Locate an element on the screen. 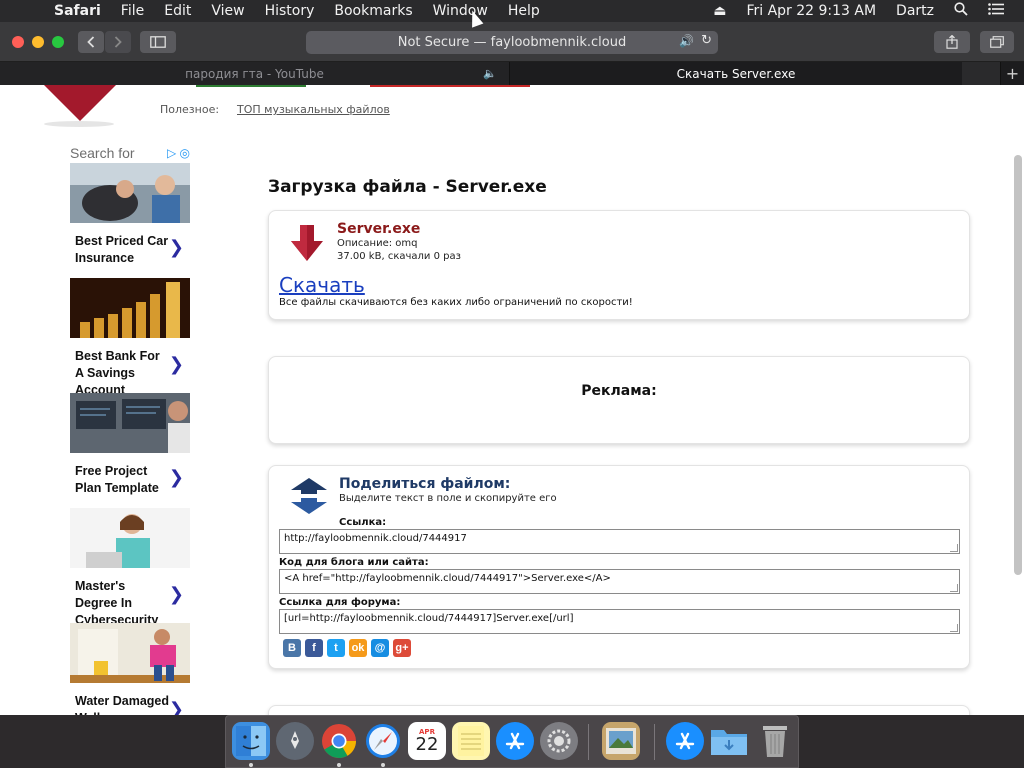 The width and height of the screenshot is (1024, 768). app-store-icon is located at coordinates (515, 741).